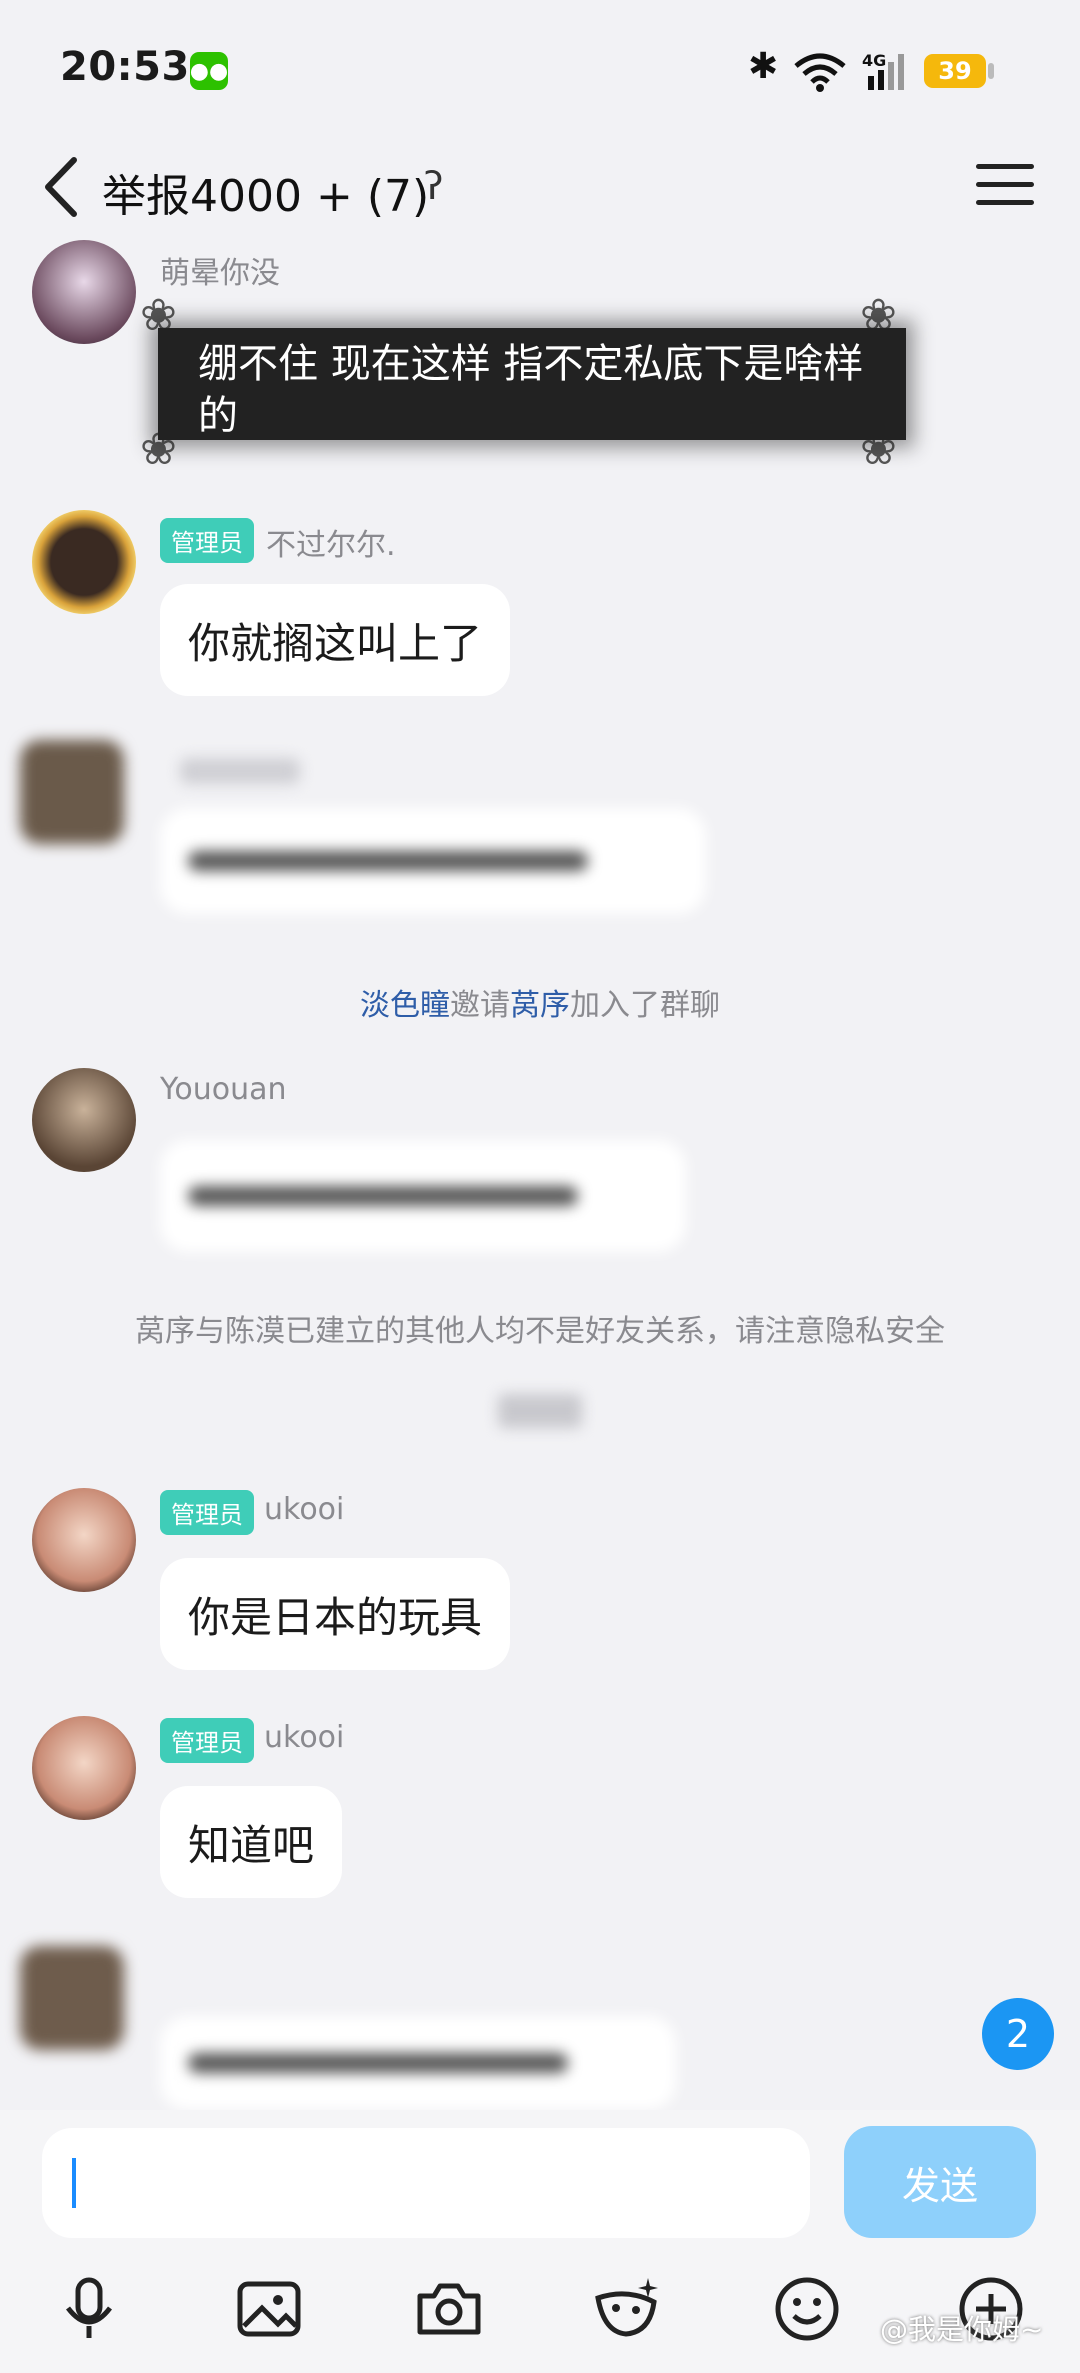 The height and width of the screenshot is (2373, 1080). What do you see at coordinates (269, 2309) in the screenshot?
I see `image-icon` at bounding box center [269, 2309].